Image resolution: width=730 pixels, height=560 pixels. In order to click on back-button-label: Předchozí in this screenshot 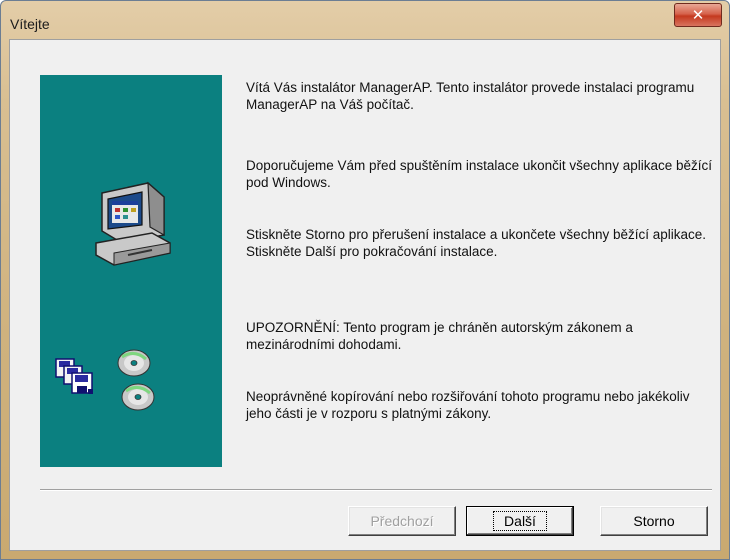, I will do `click(402, 521)`.